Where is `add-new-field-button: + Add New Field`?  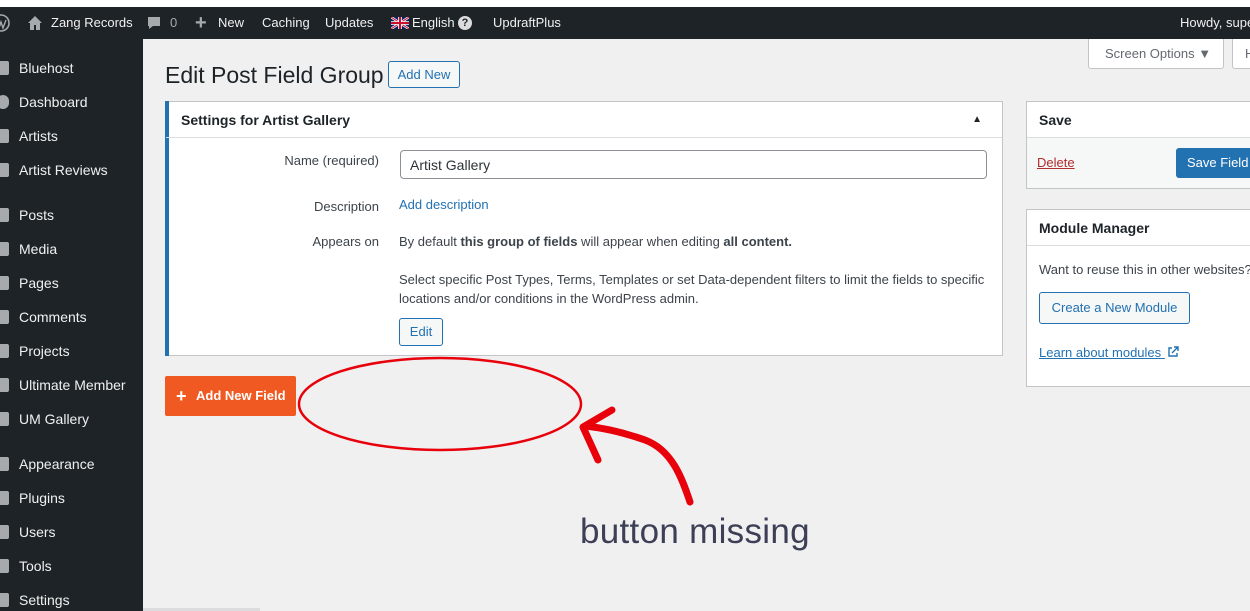 add-new-field-button: + Add New Field is located at coordinates (230, 396).